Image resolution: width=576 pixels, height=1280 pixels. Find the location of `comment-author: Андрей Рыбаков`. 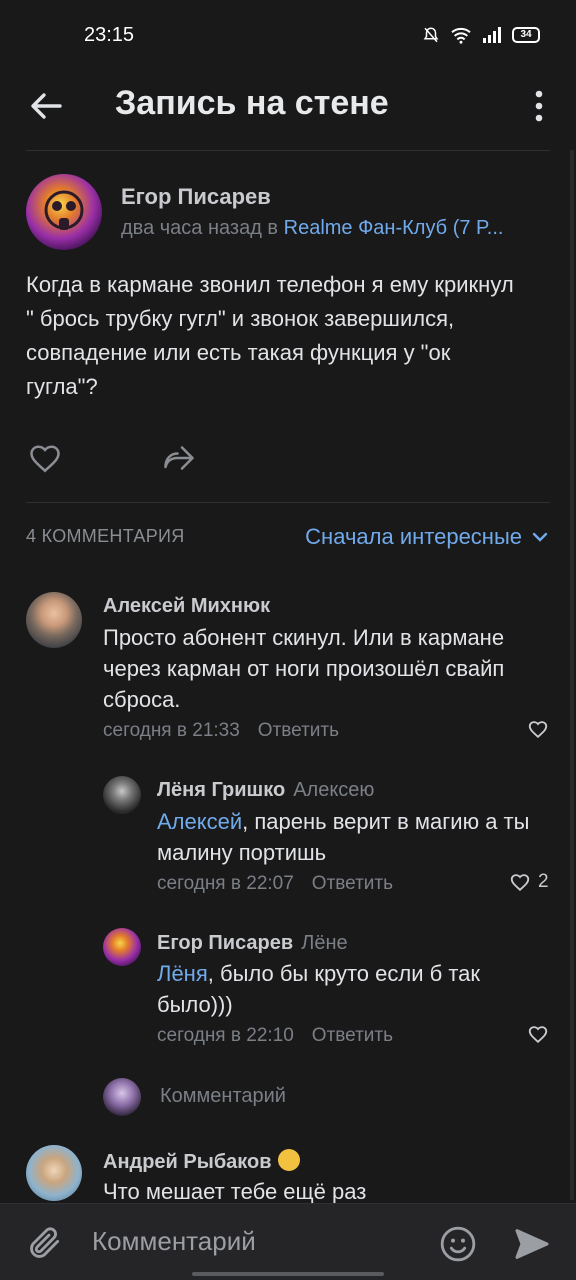

comment-author: Андрей Рыбаков is located at coordinates (201, 1161).